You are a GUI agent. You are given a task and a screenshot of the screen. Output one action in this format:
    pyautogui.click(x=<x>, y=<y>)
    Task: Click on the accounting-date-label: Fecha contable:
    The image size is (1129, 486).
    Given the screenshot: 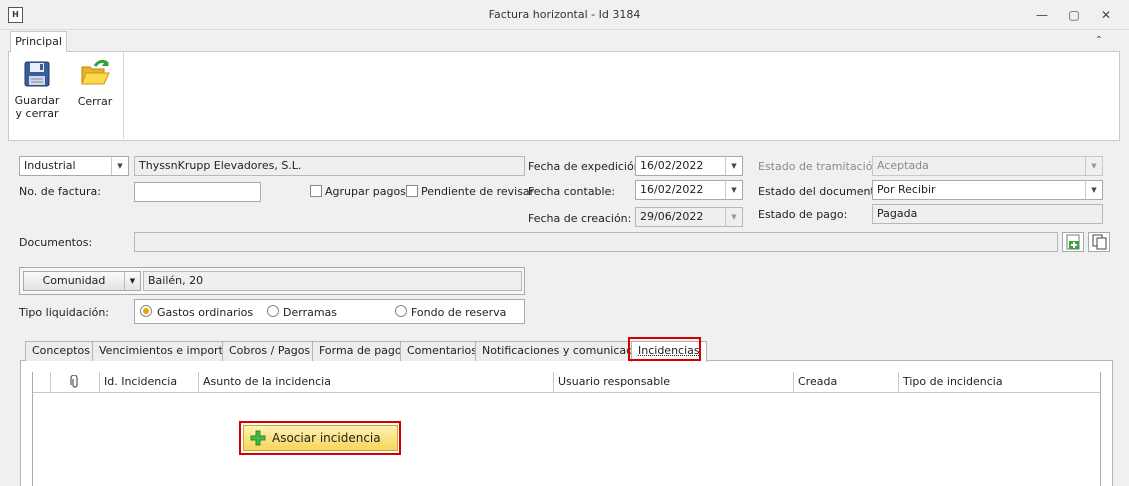 What is the action you would take?
    pyautogui.click(x=572, y=191)
    